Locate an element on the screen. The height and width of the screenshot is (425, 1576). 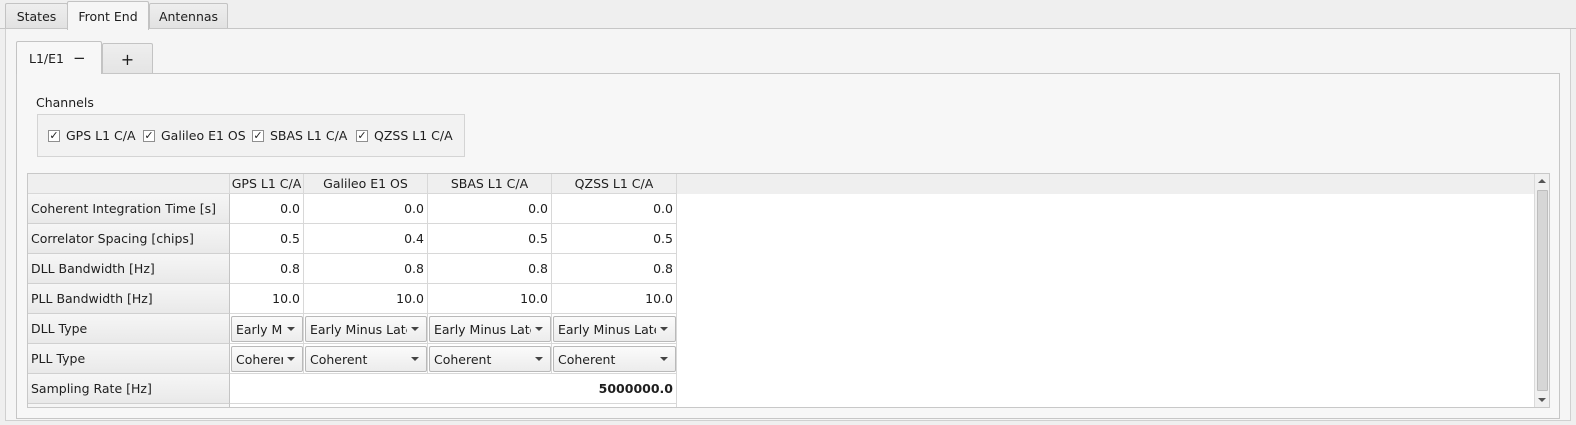
row-header: DLL Type is located at coordinates (129, 329).